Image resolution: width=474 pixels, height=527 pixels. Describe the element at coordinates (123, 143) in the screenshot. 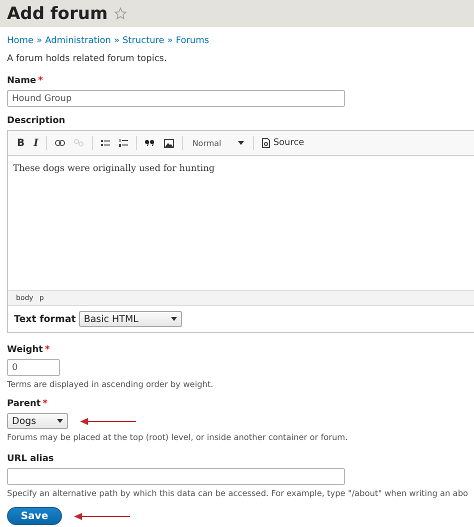

I see `numbered-list-icon` at that location.